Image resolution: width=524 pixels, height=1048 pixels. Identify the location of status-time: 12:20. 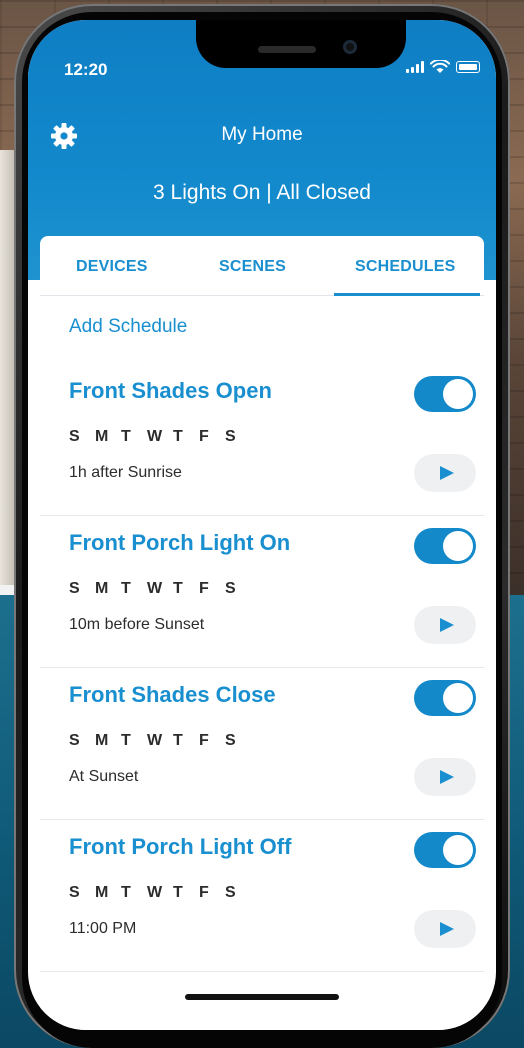
(86, 69).